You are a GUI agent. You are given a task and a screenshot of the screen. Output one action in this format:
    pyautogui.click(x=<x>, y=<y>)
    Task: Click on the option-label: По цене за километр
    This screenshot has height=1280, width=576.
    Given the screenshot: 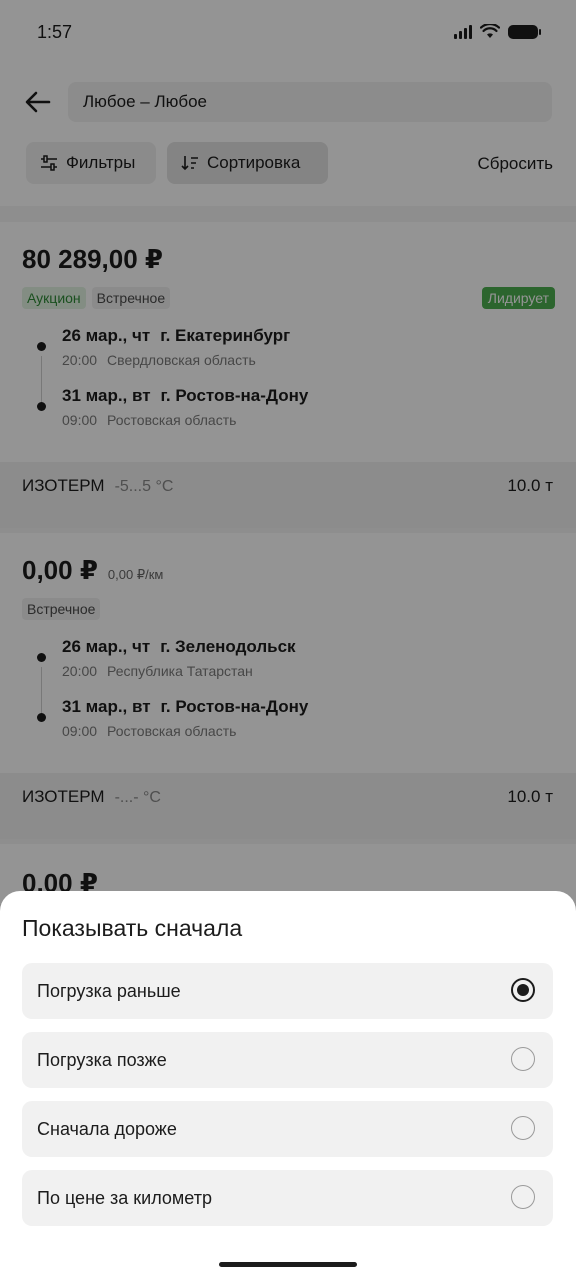 What is the action you would take?
    pyautogui.click(x=124, y=1198)
    